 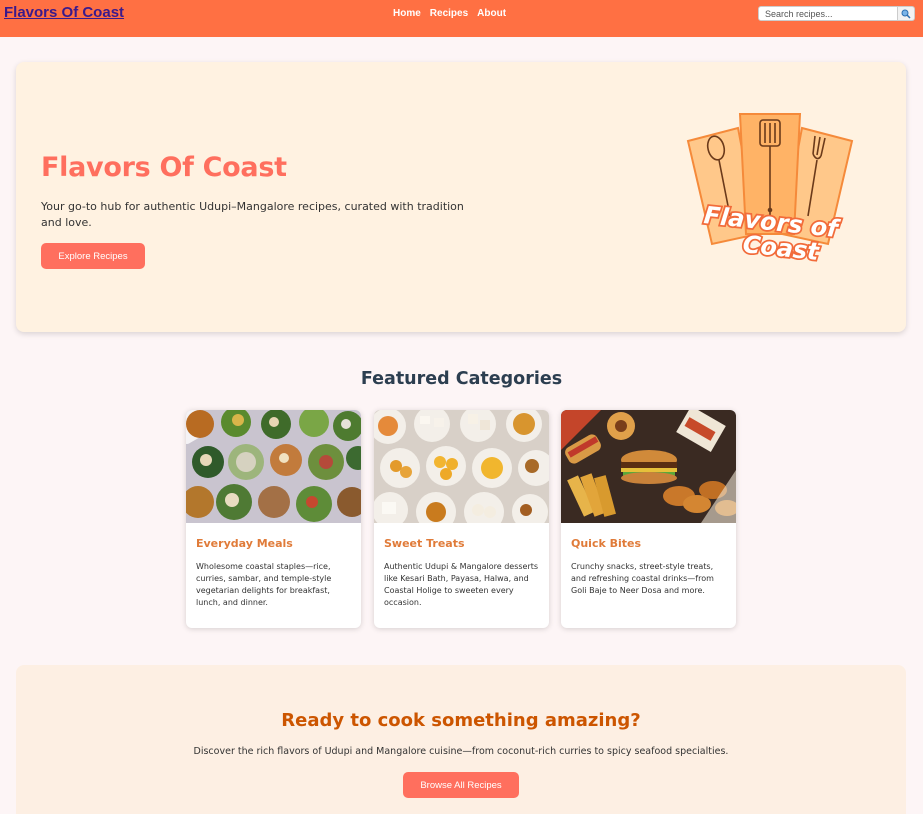 What do you see at coordinates (828, 13) in the screenshot?
I see `search-input` at bounding box center [828, 13].